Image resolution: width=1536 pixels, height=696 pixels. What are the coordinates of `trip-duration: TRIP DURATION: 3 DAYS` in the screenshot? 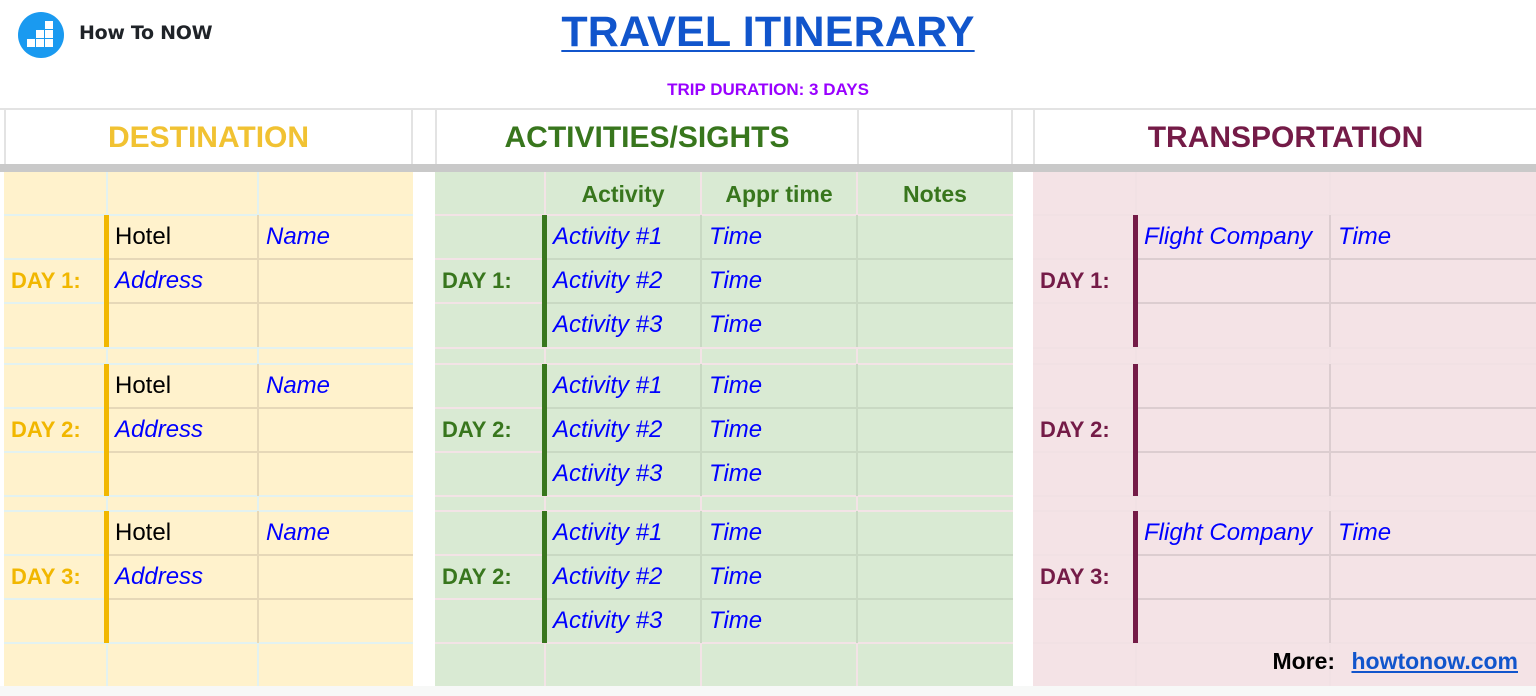 It's located at (768, 89).